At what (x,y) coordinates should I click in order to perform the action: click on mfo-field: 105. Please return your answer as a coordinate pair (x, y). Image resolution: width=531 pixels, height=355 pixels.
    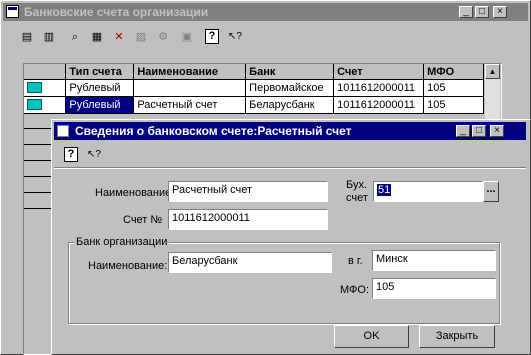
    Looking at the image, I should click on (434, 288).